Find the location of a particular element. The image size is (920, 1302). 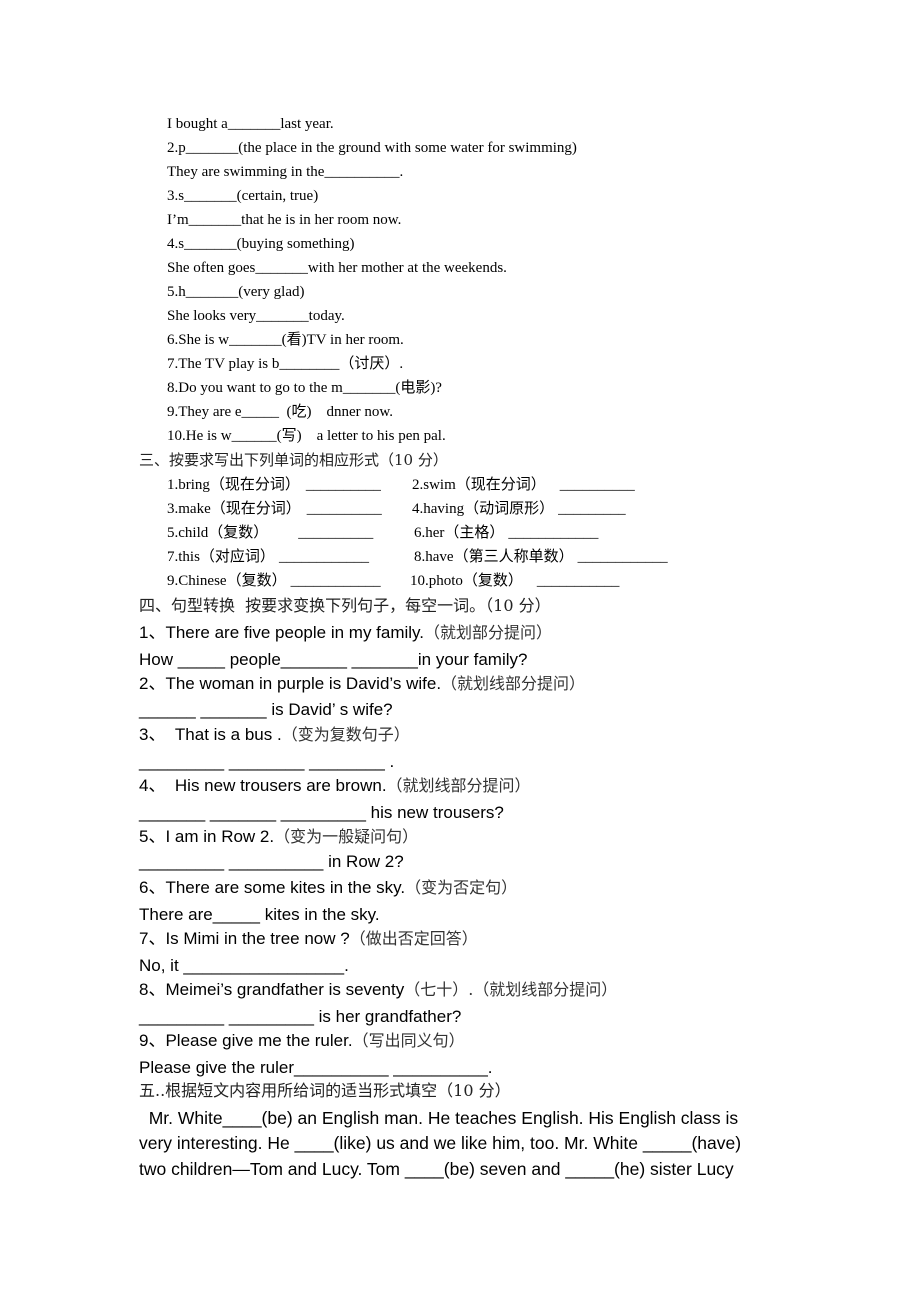

part2-line: 9.They are e_____ (吃) dnner now. is located at coordinates (280, 412).